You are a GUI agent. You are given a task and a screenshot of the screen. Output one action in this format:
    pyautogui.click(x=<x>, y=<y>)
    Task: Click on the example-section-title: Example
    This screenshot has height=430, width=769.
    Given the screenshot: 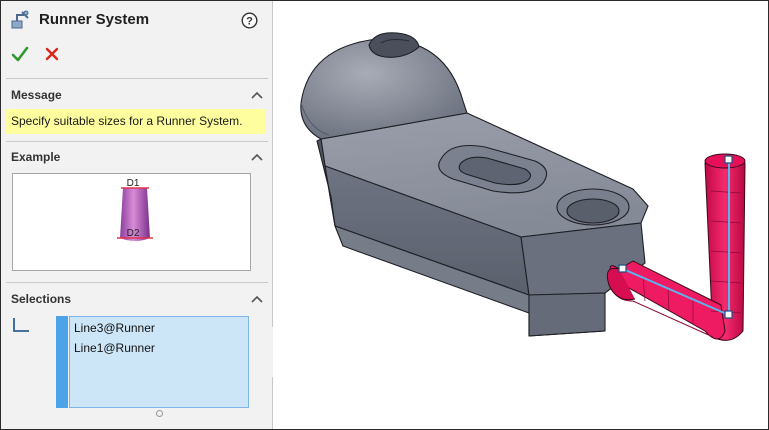 What is the action you would take?
    pyautogui.click(x=35, y=157)
    